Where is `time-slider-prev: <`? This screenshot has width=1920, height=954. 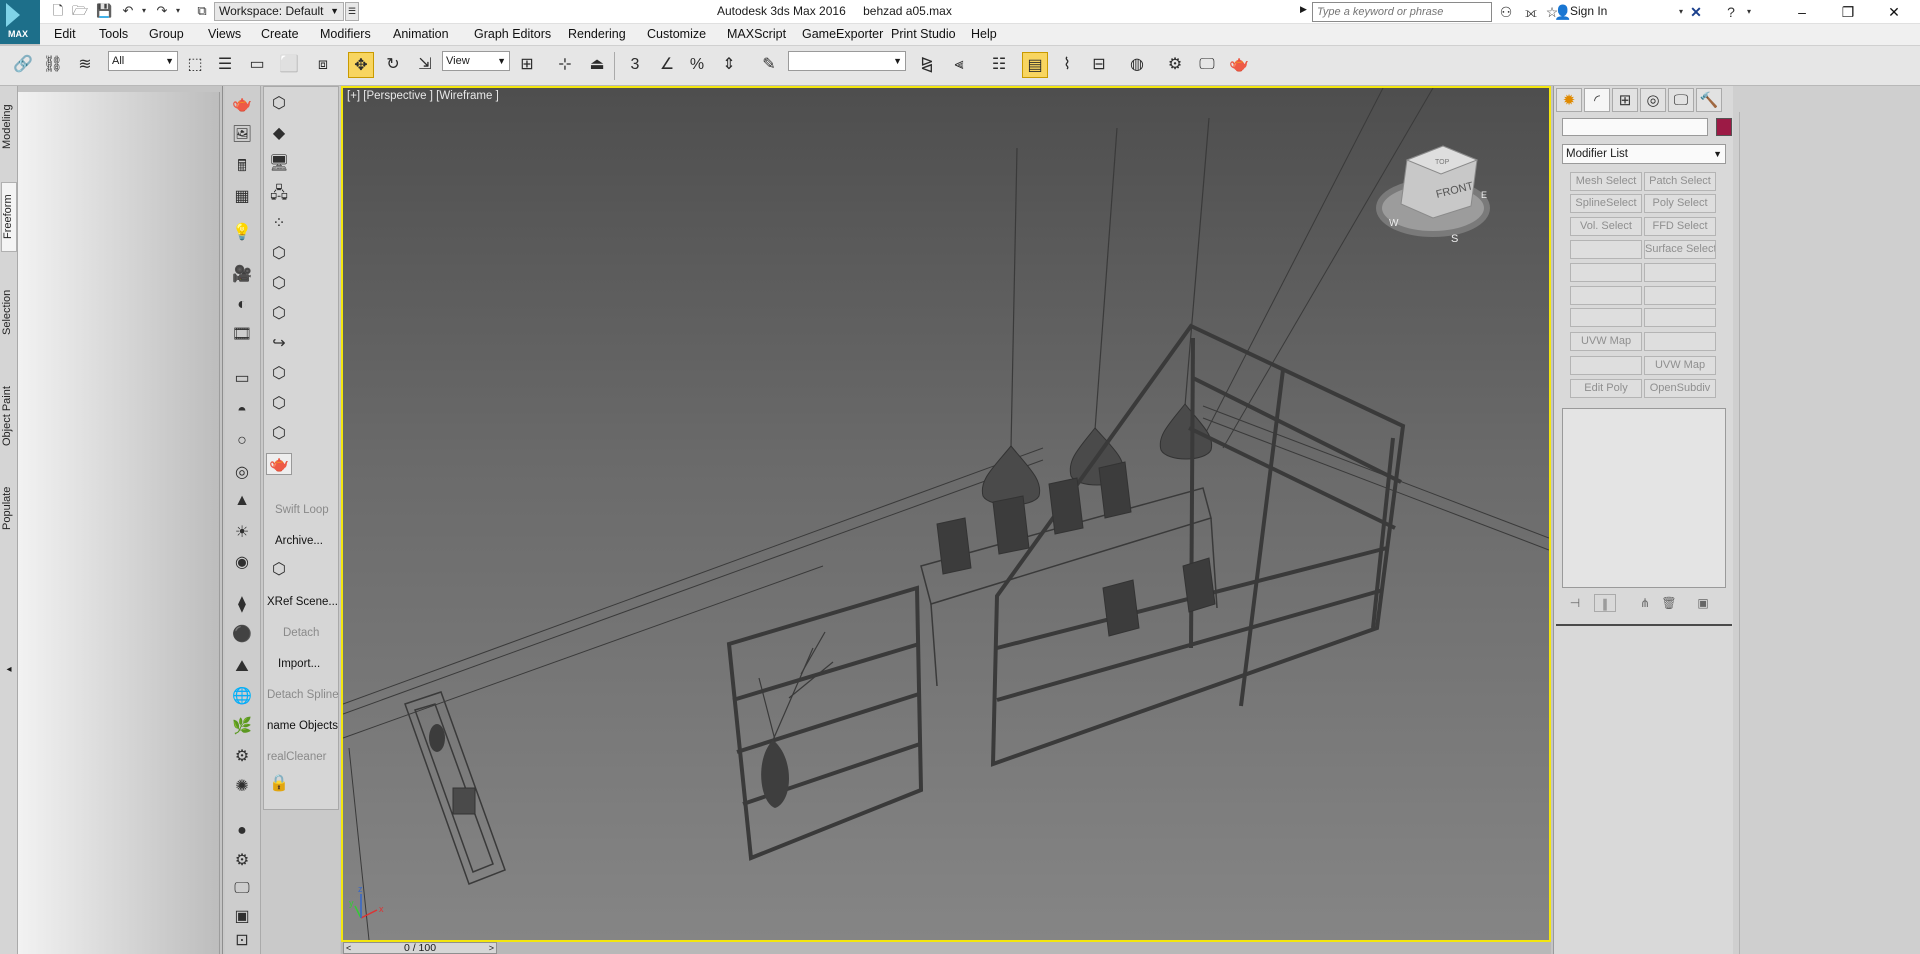 time-slider-prev: < is located at coordinates (348, 948).